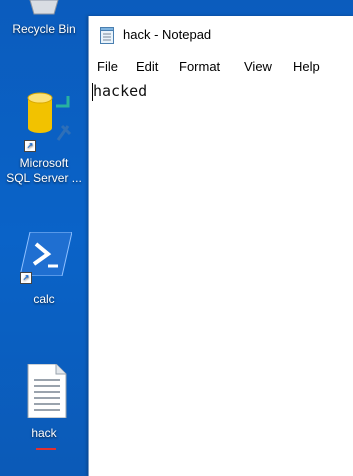 This screenshot has height=476, width=353. I want to click on desktop-icon-label: Recycle Bin, so click(44, 29).